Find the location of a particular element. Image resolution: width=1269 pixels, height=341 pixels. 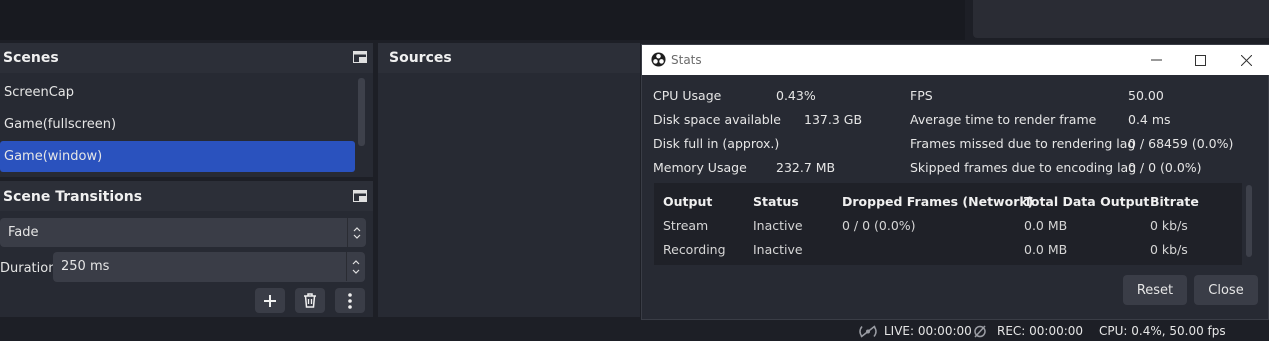

sources-title: Sources is located at coordinates (420, 58).